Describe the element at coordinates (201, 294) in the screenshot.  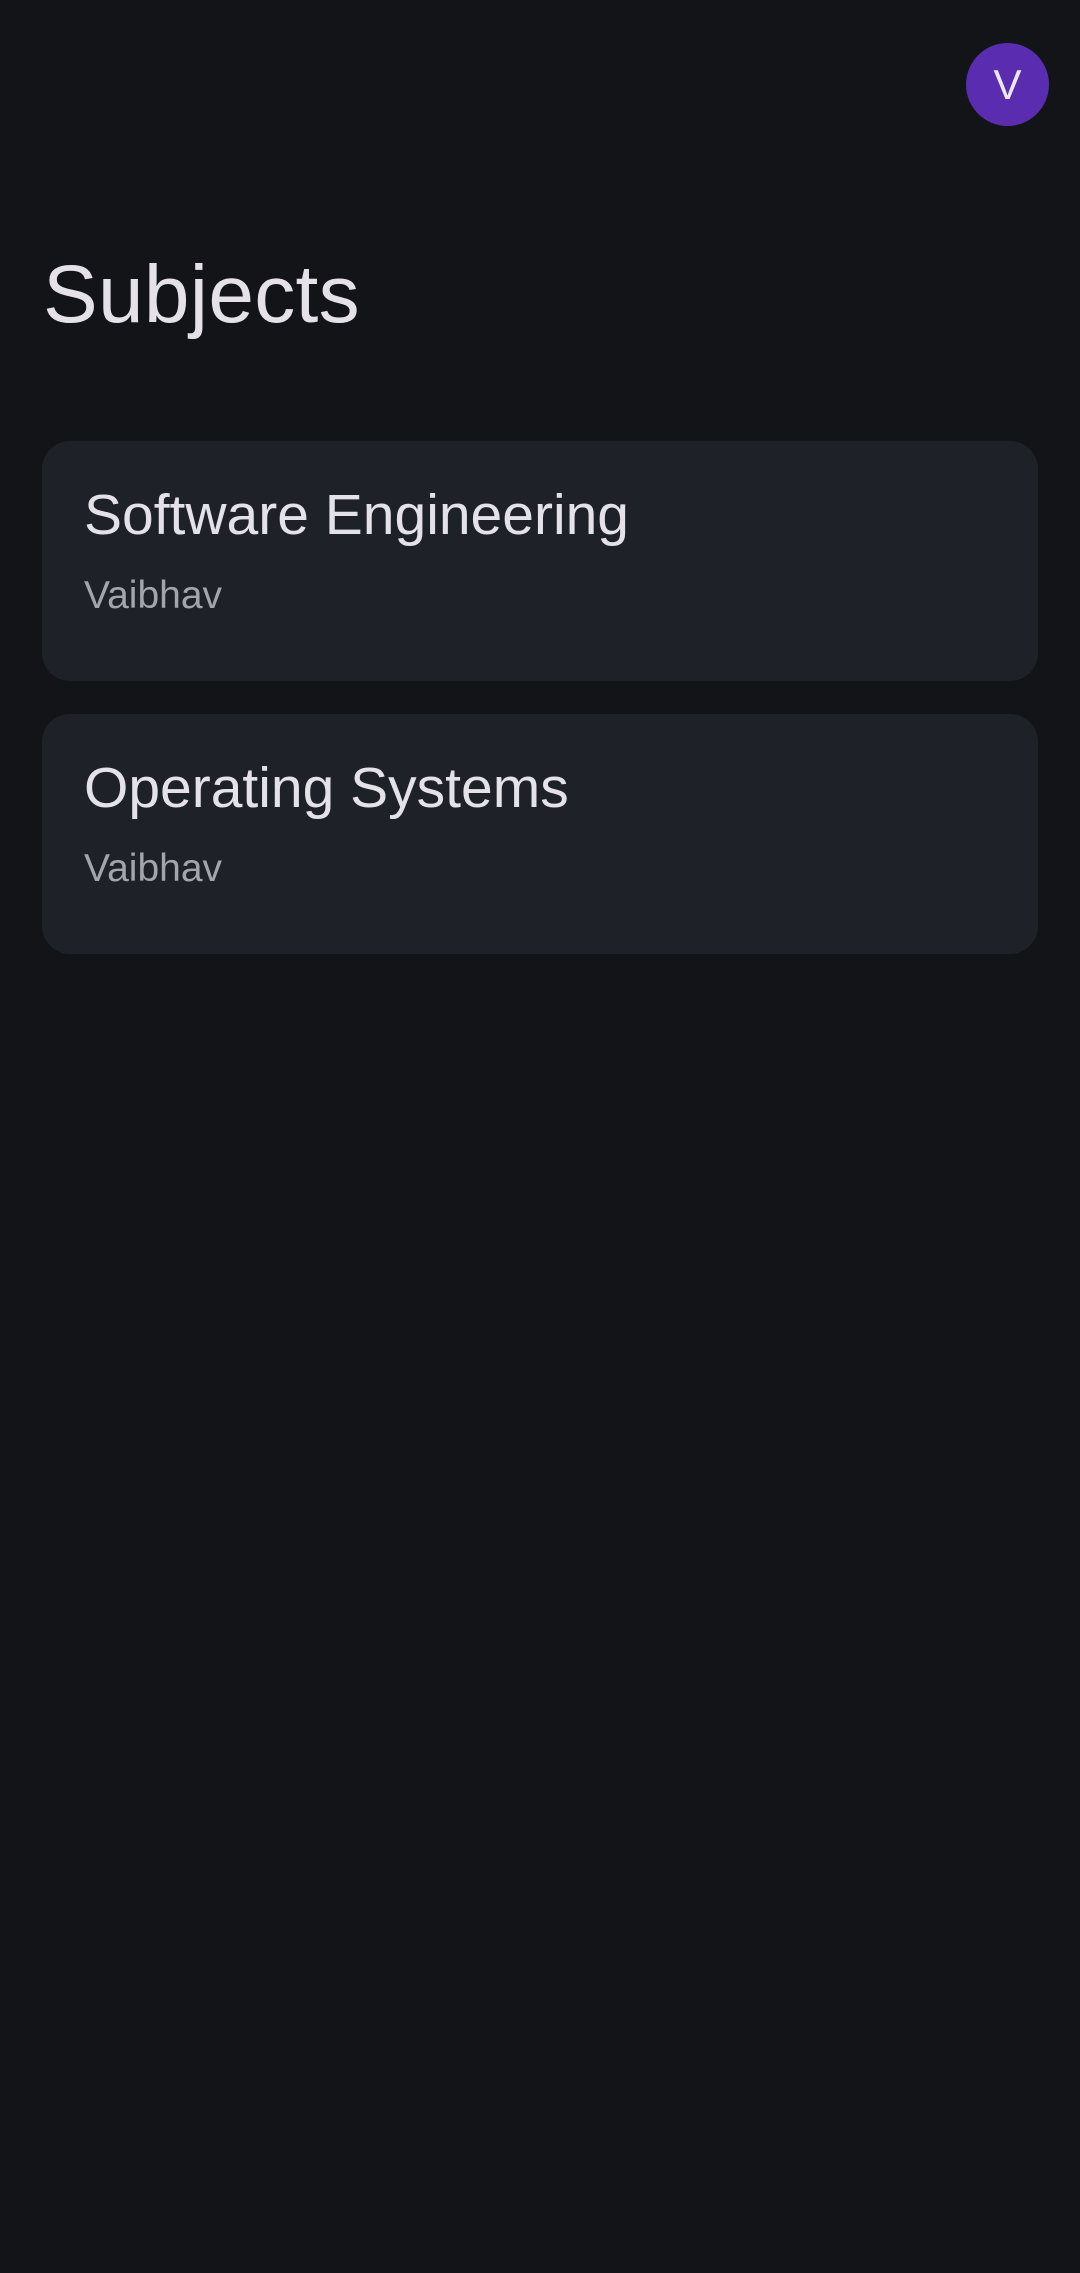
I see `page-title: Subjects` at that location.